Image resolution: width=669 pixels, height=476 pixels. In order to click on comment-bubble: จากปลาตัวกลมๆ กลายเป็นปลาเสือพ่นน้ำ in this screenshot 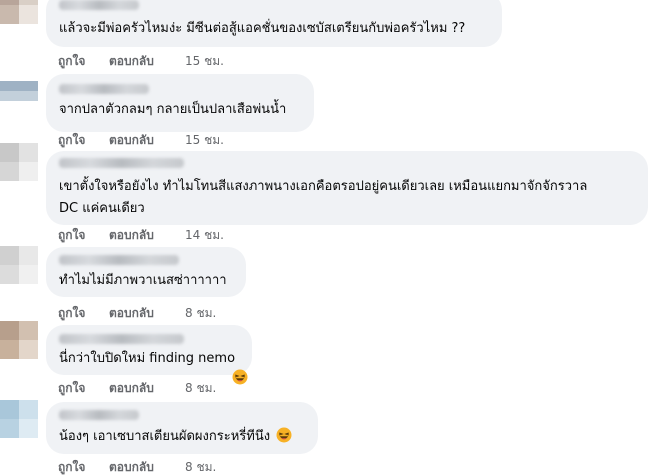, I will do `click(180, 103)`.